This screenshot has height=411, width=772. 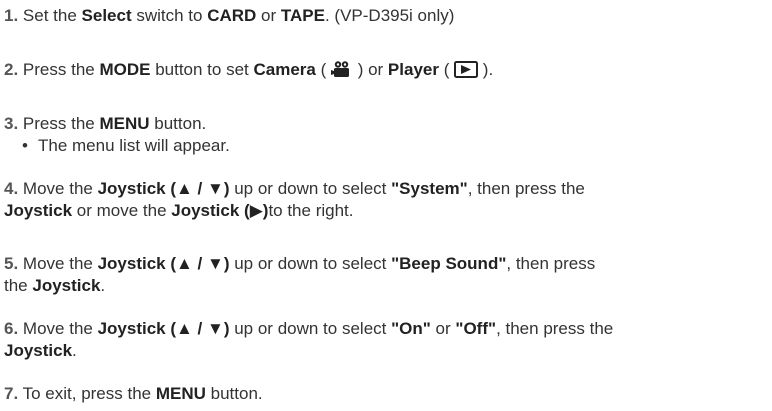 I want to click on step-keyword: Select, so click(x=106, y=15).